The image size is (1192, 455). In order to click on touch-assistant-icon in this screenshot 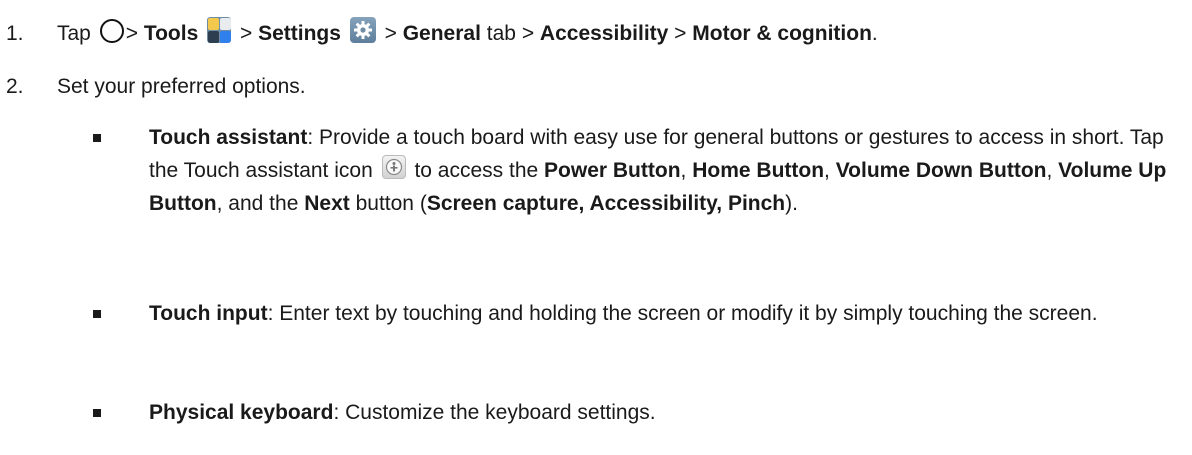, I will do `click(393, 167)`.